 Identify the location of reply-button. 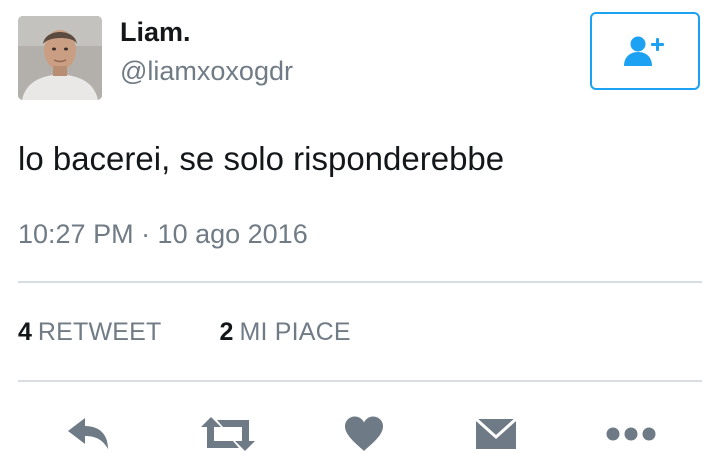
(88, 434).